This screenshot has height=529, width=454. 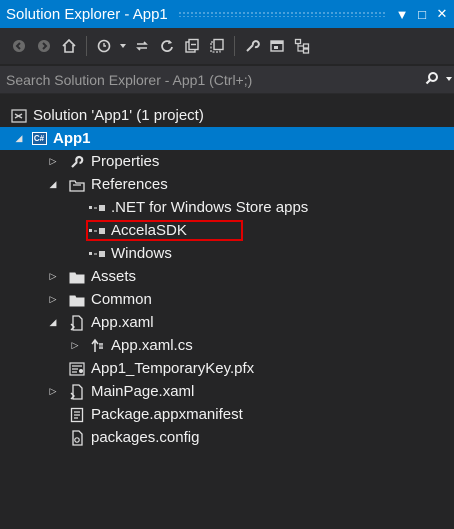 What do you see at coordinates (227, 437) in the screenshot?
I see `tree-item-packages-config: packages.config` at bounding box center [227, 437].